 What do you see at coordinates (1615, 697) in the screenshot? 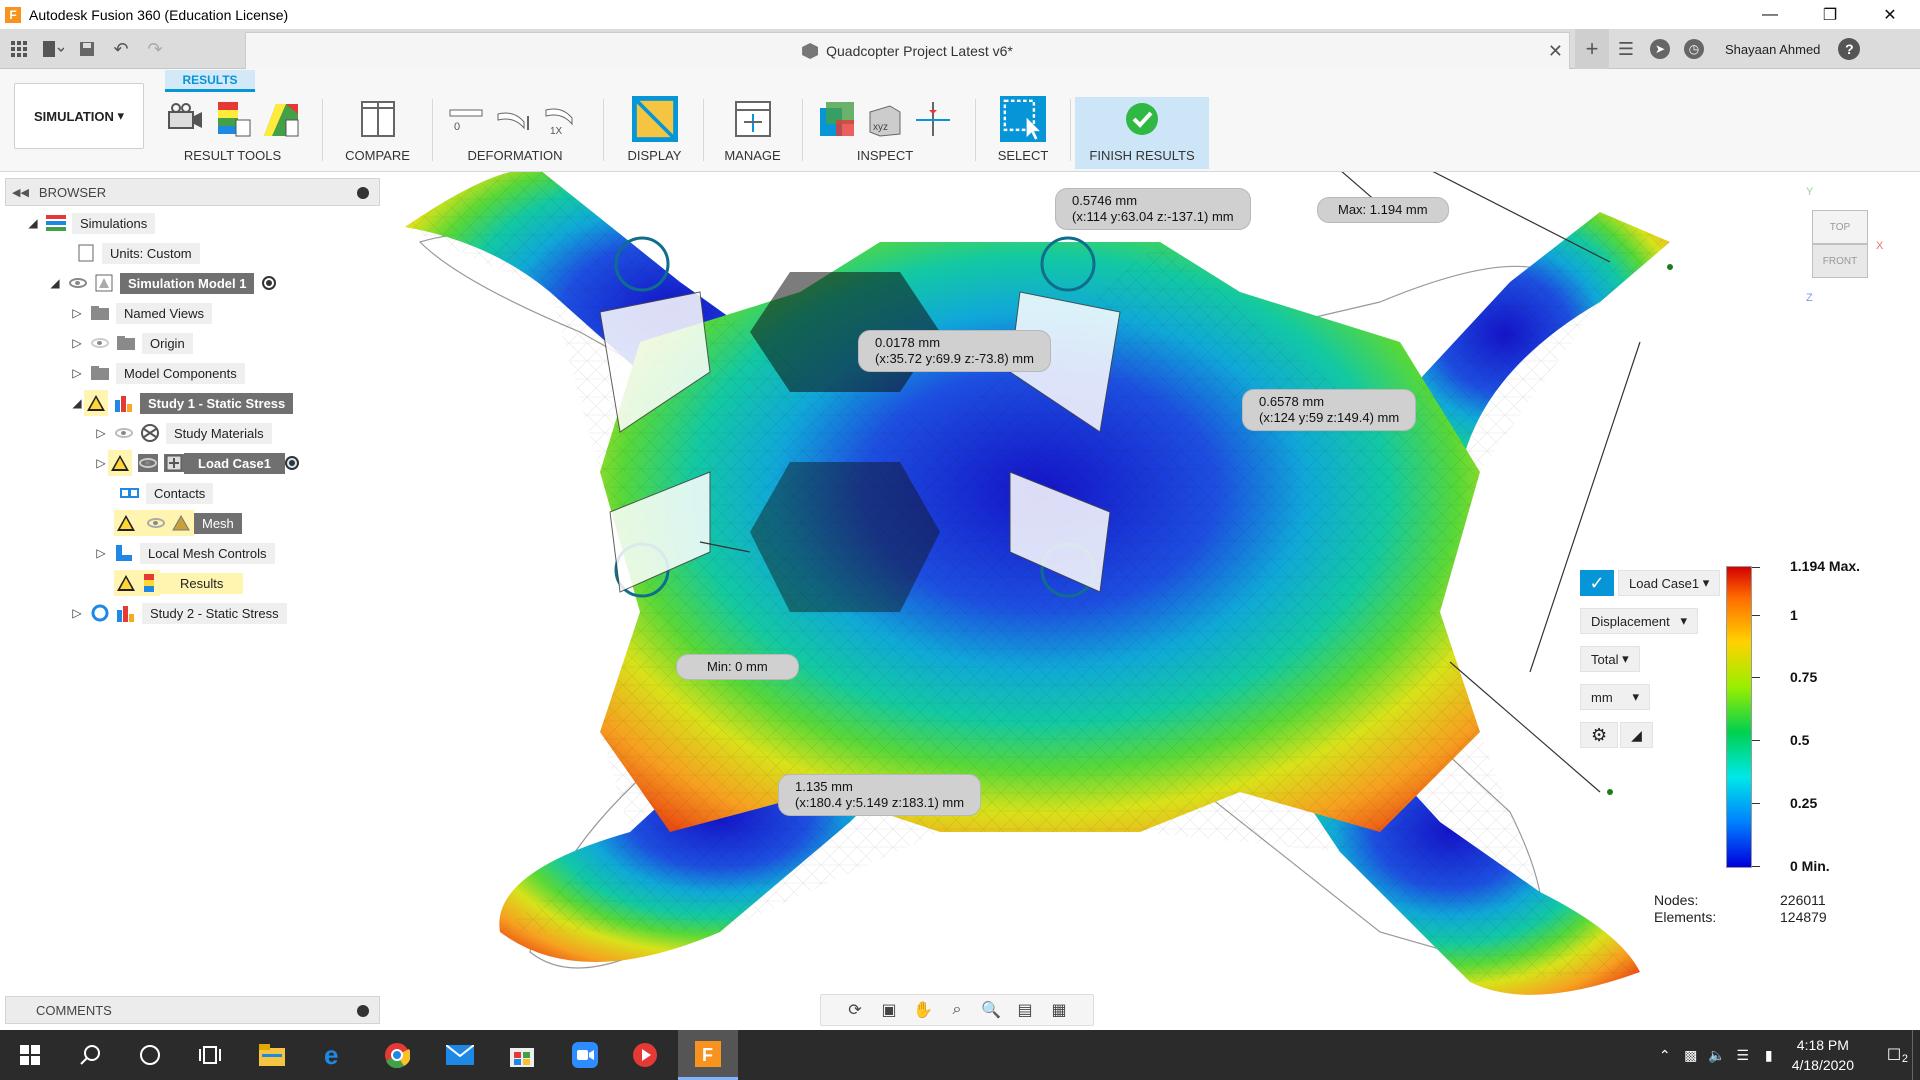
I see `unit-dropdown: mm ▾` at bounding box center [1615, 697].